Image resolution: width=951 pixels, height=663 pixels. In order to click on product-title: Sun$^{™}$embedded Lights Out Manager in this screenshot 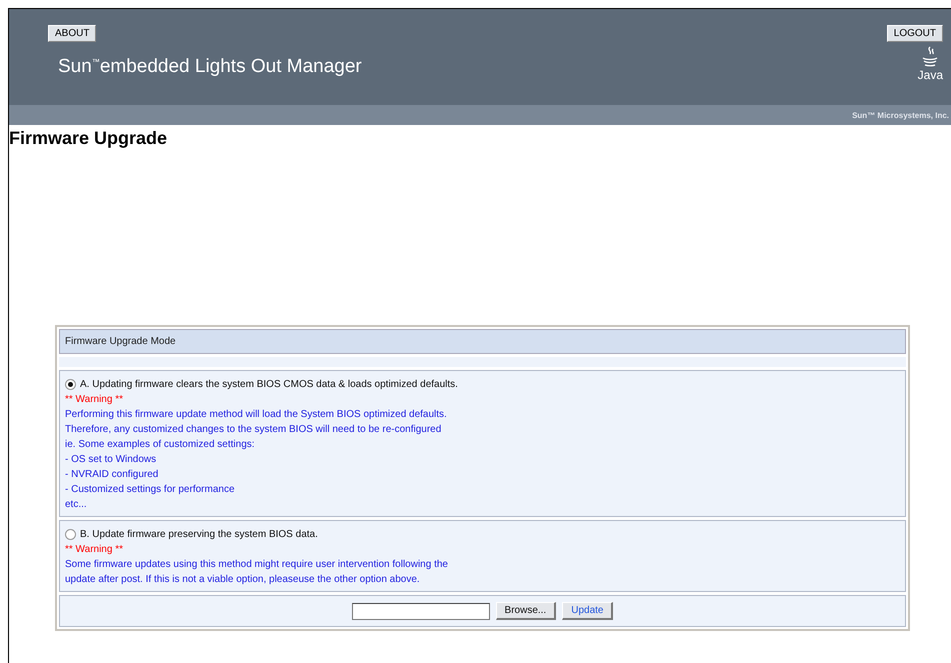, I will do `click(210, 67)`.